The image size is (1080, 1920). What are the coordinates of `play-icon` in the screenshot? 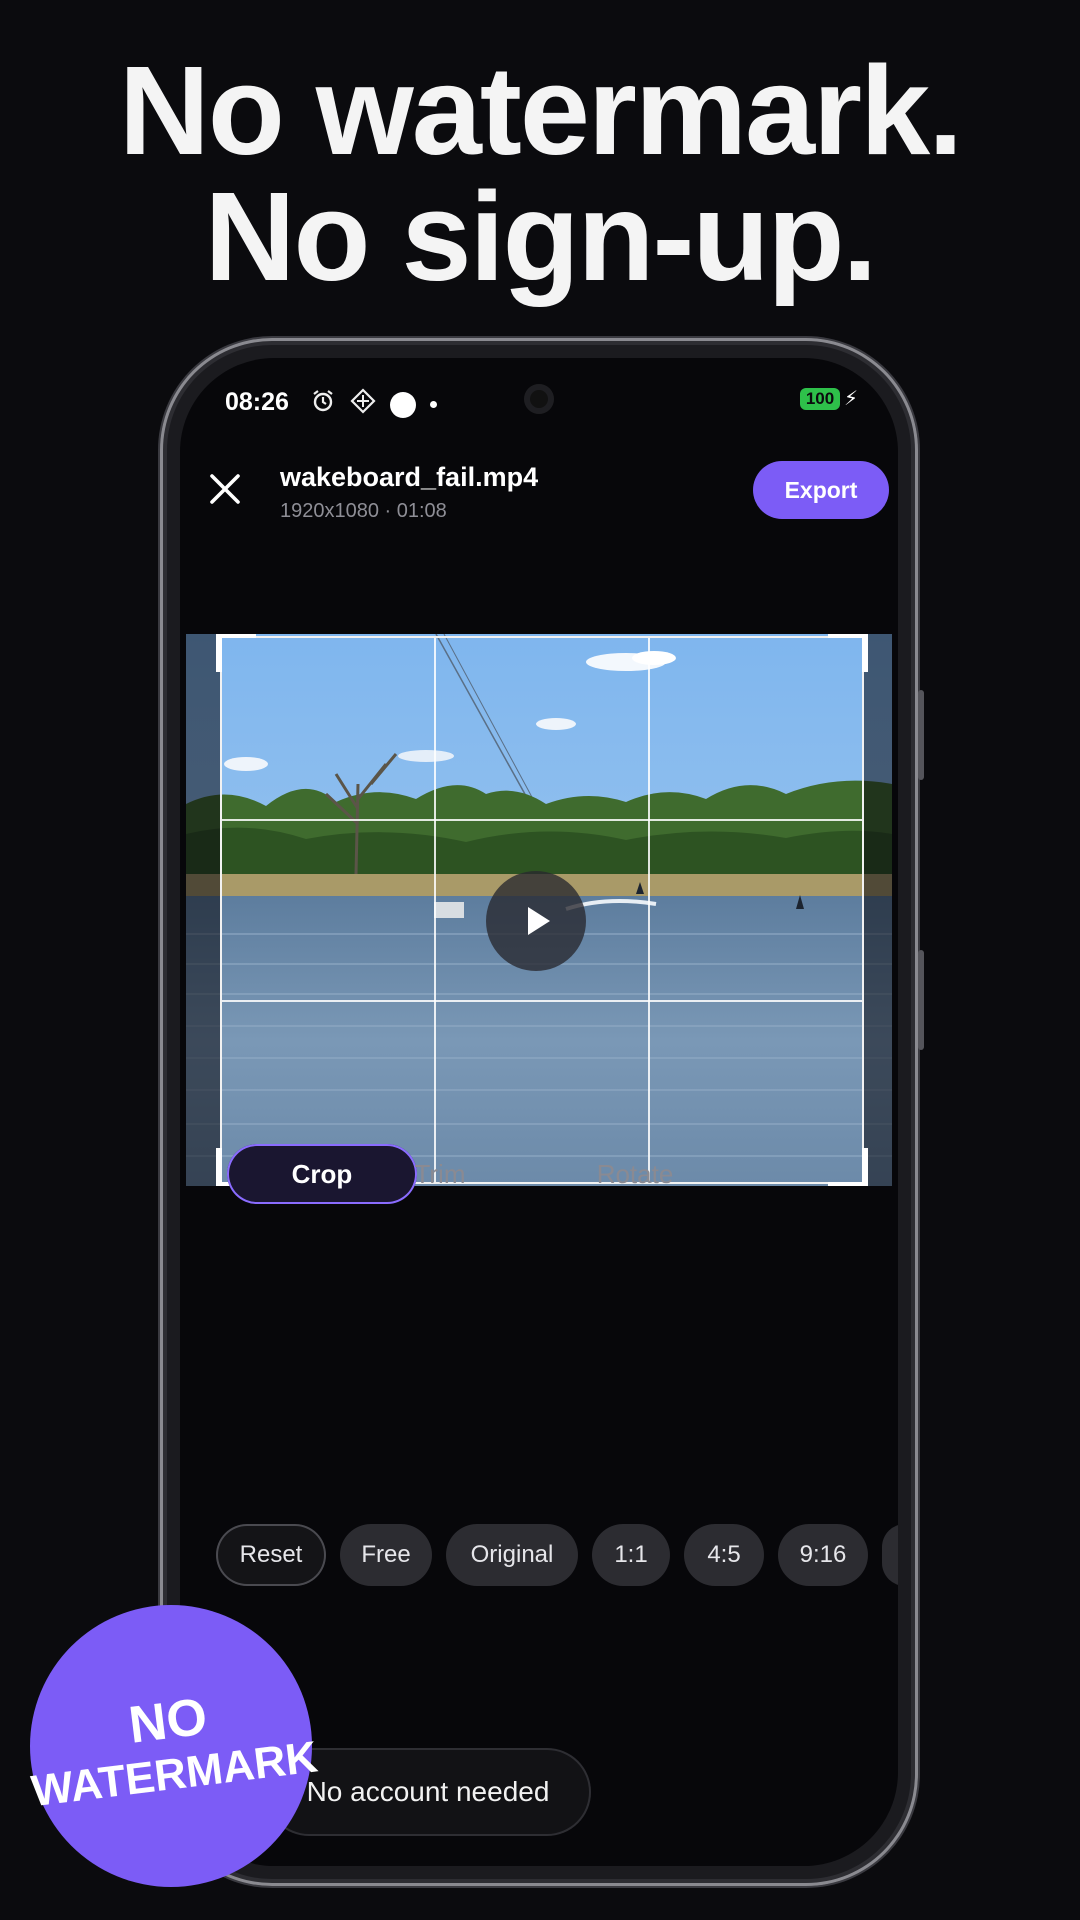 It's located at (539, 921).